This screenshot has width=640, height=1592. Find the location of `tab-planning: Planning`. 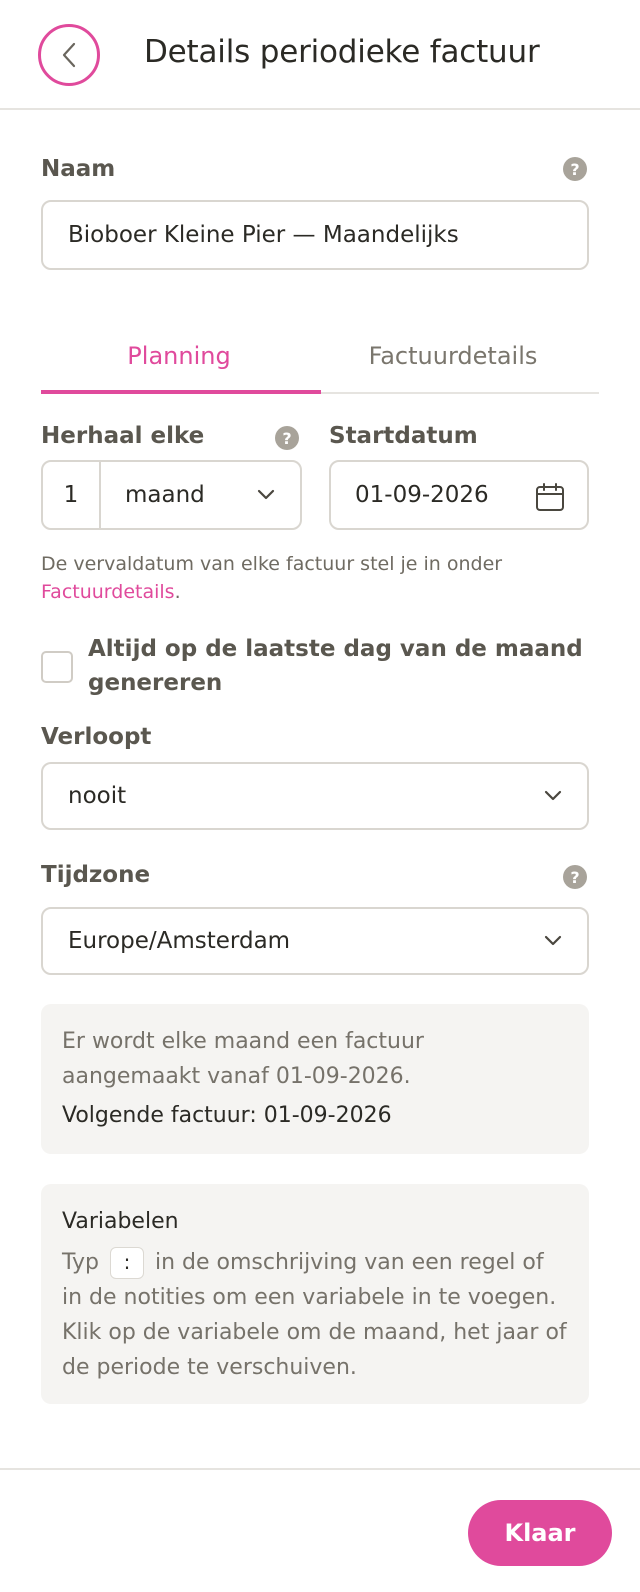

tab-planning: Planning is located at coordinates (179, 356).